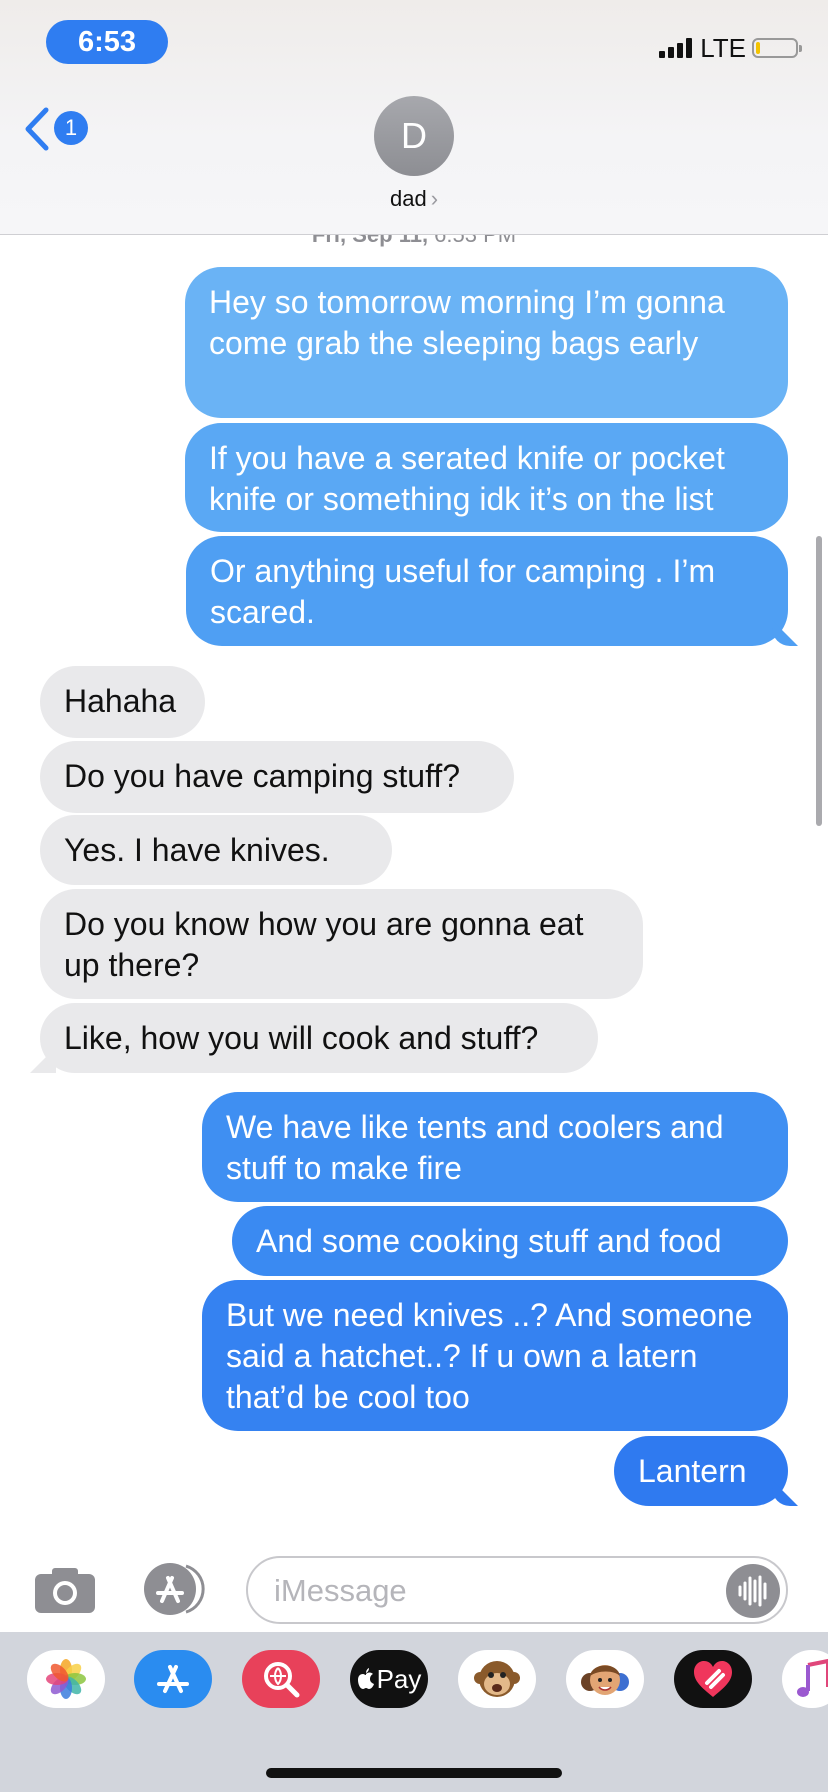  What do you see at coordinates (434, 198) in the screenshot?
I see `chevron-right-icon: ›` at bounding box center [434, 198].